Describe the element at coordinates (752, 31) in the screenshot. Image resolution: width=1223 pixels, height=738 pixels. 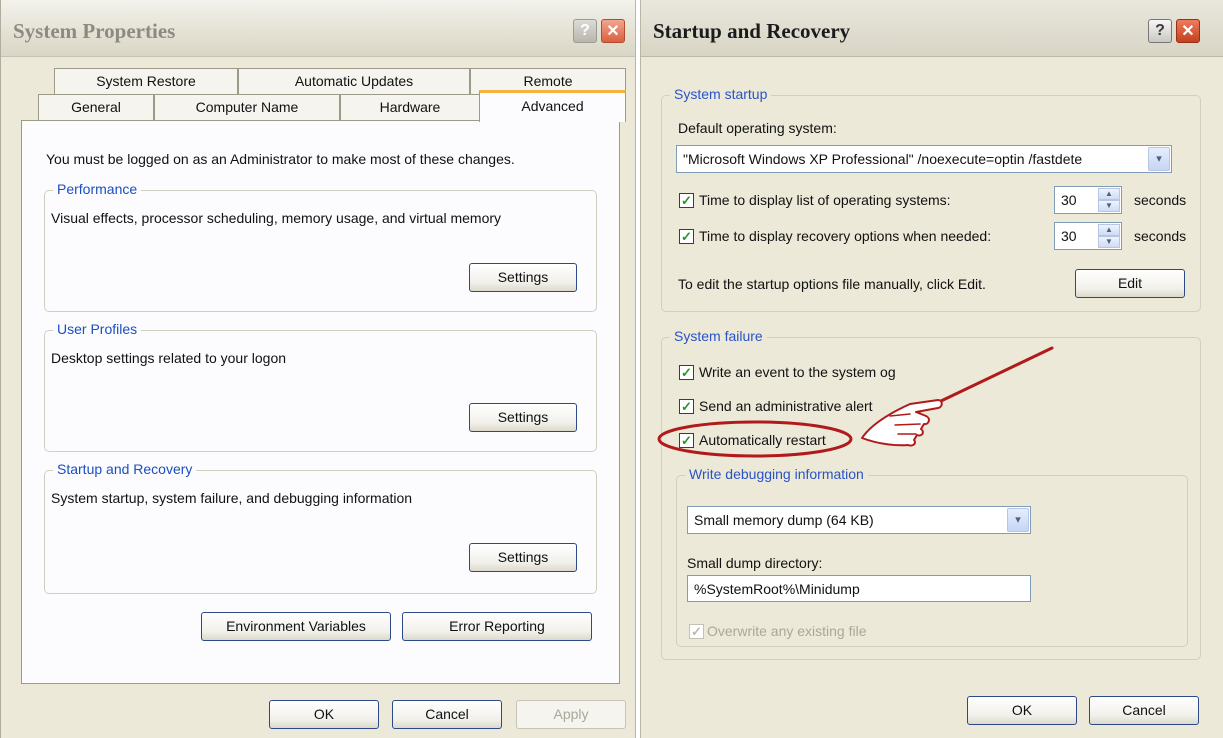
I see `window-title: Startup and Recovery` at that location.